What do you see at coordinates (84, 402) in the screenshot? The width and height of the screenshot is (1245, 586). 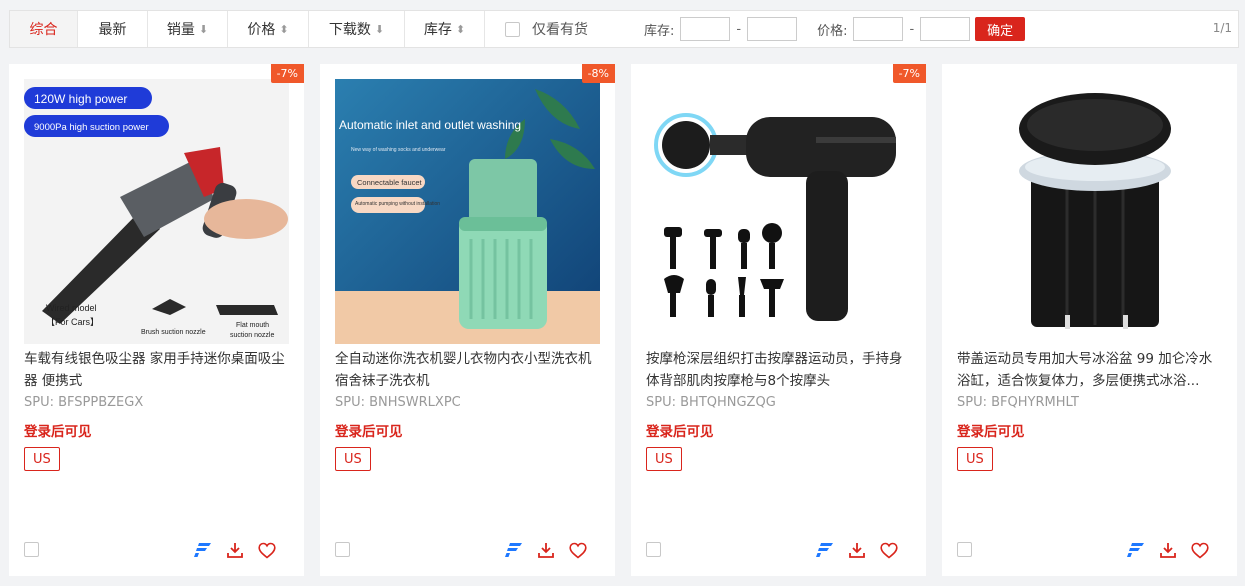 I see `product-spu: SPU: BFSPPBZEGX` at bounding box center [84, 402].